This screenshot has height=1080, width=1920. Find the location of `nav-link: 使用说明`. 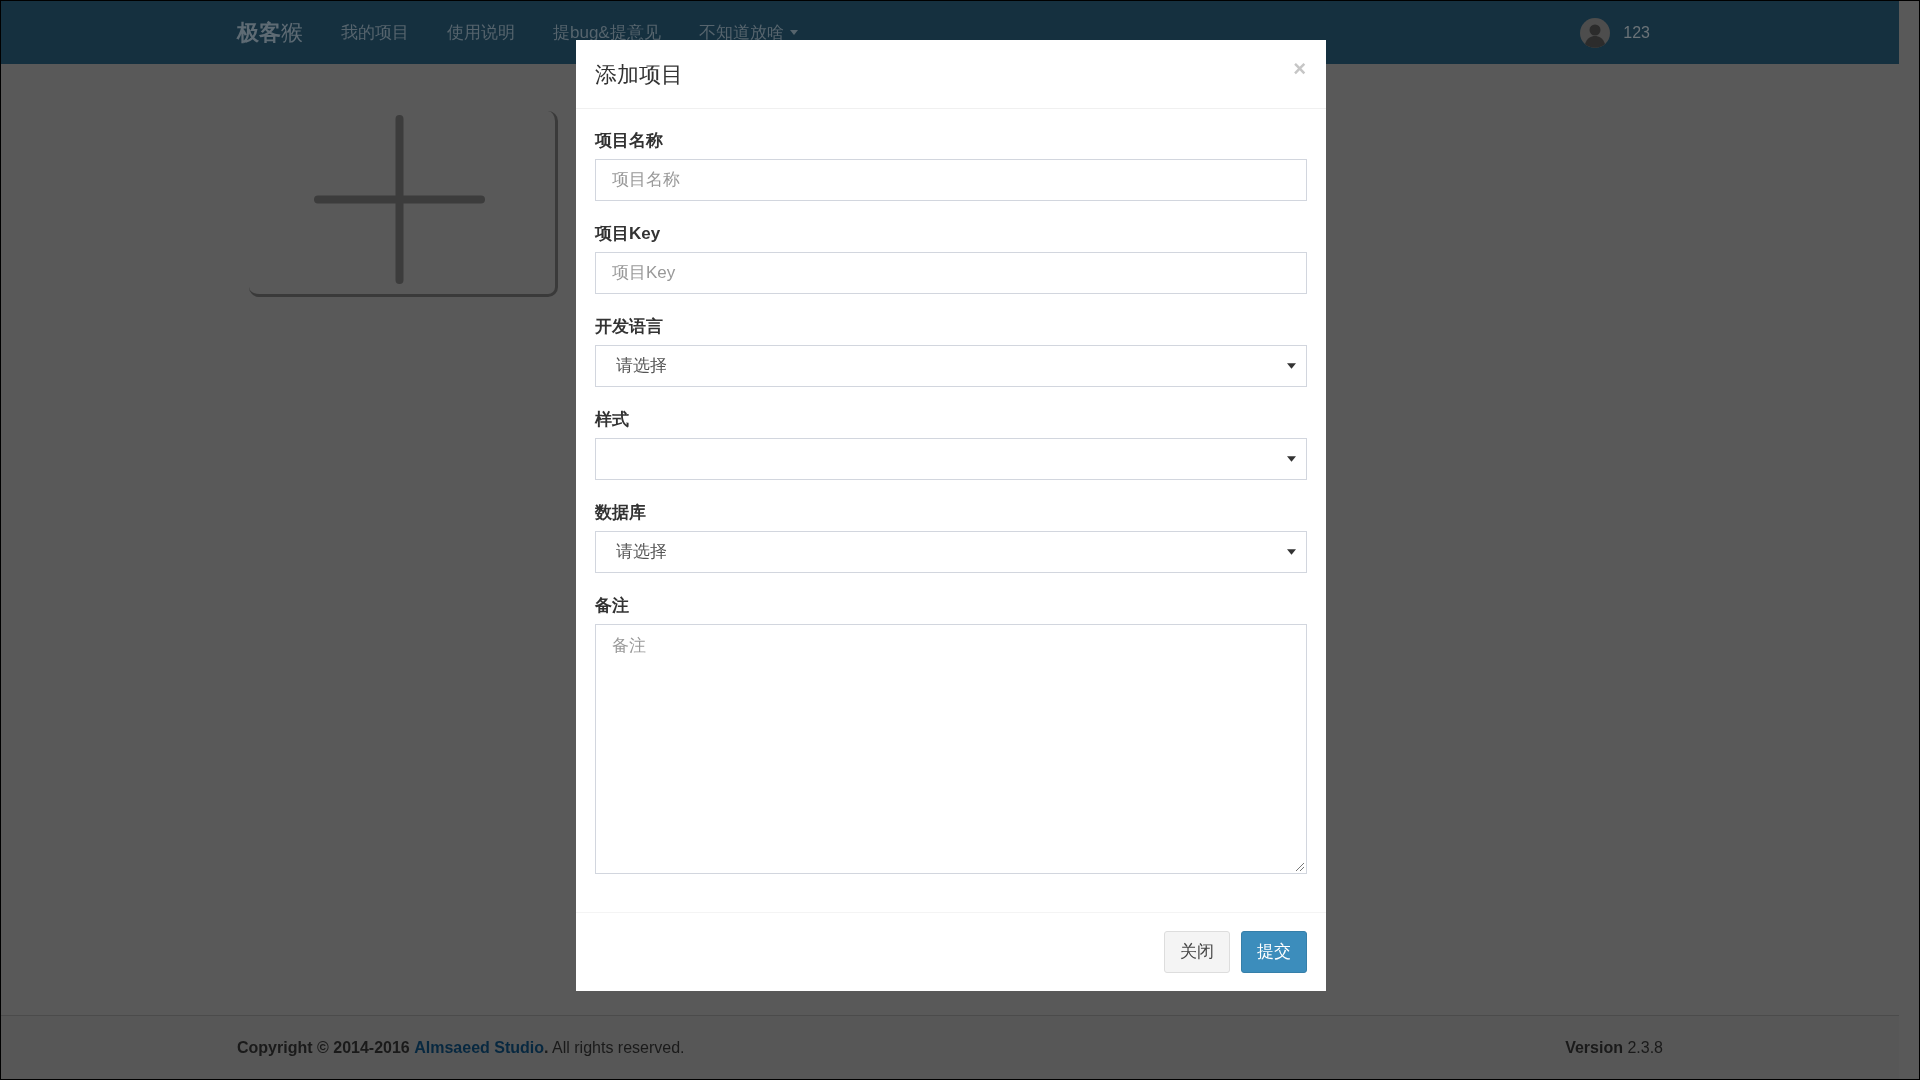

nav-link: 使用说明 is located at coordinates (481, 32).